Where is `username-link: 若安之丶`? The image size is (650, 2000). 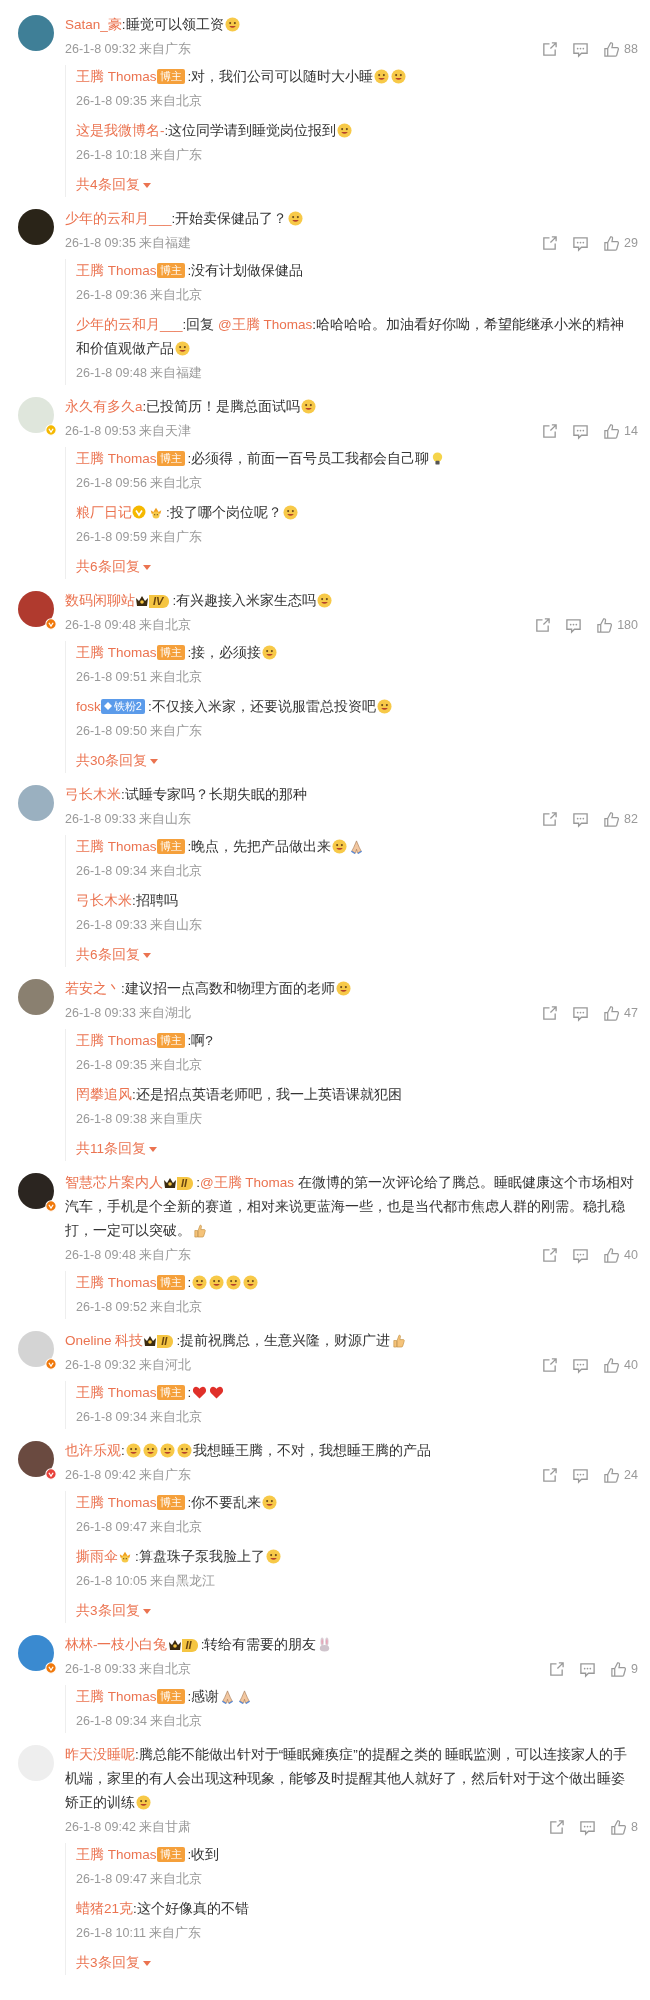
username-link: 若安之丶 is located at coordinates (93, 988).